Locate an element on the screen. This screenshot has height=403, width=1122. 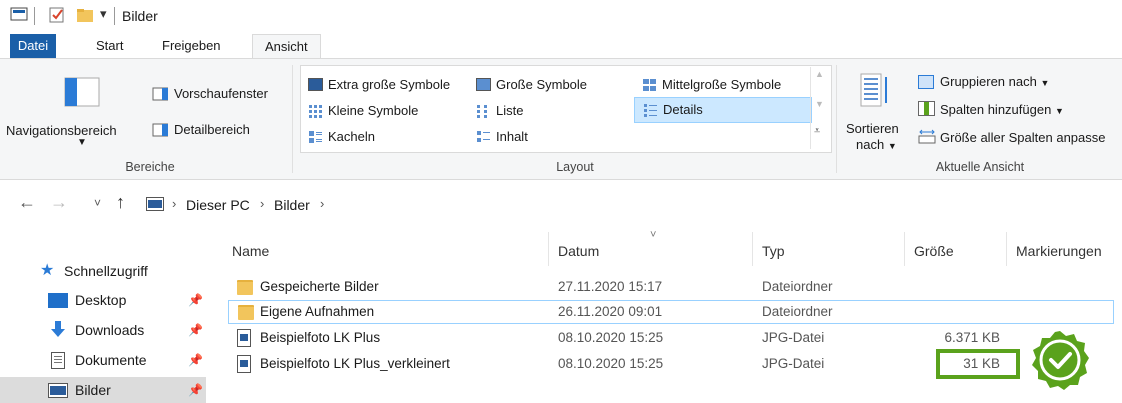
breadcrumb-bilder: Bilder is located at coordinates (292, 205).